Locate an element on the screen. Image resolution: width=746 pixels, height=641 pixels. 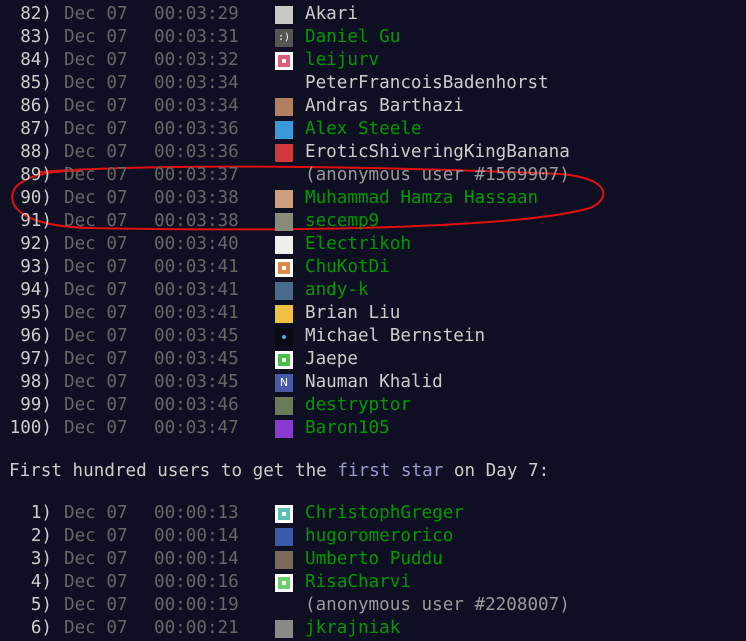
completion-time: 00:03:37 is located at coordinates (196, 175).